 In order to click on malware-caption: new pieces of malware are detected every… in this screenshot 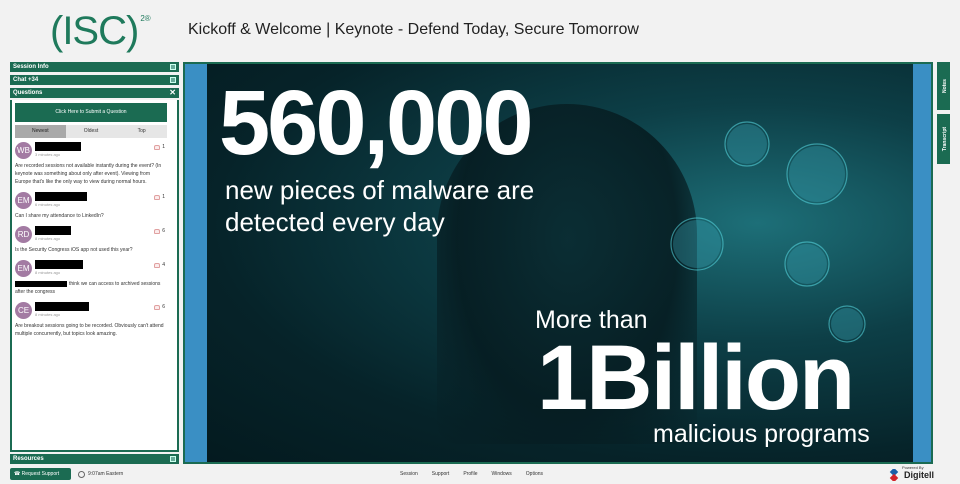, I will do `click(379, 206)`.